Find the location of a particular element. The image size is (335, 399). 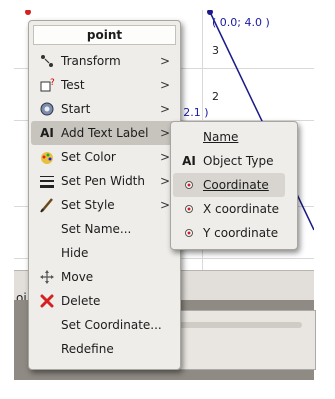

menu-item-set-pen-width: Set Pen Width > is located at coordinates (104, 181).